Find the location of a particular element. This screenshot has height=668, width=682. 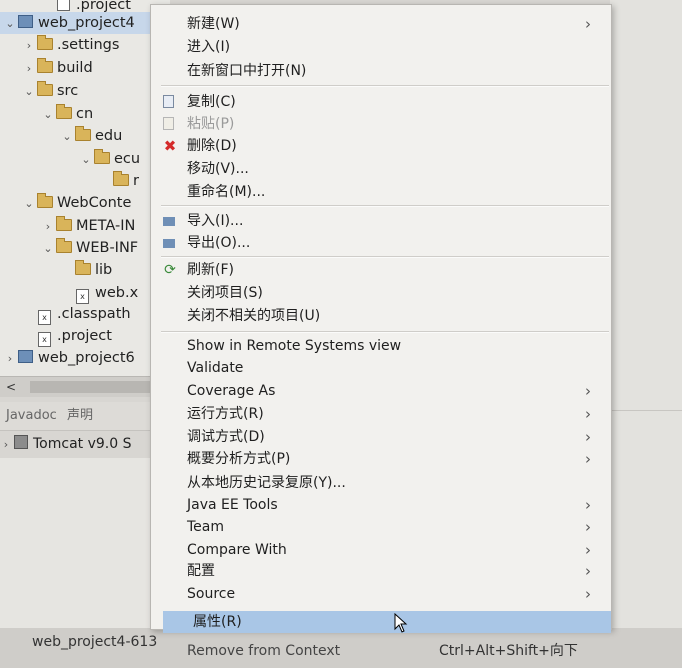

menu-item: Remove from Context Ctrl+Alt+Shift+向下 is located at coordinates (381, 651).